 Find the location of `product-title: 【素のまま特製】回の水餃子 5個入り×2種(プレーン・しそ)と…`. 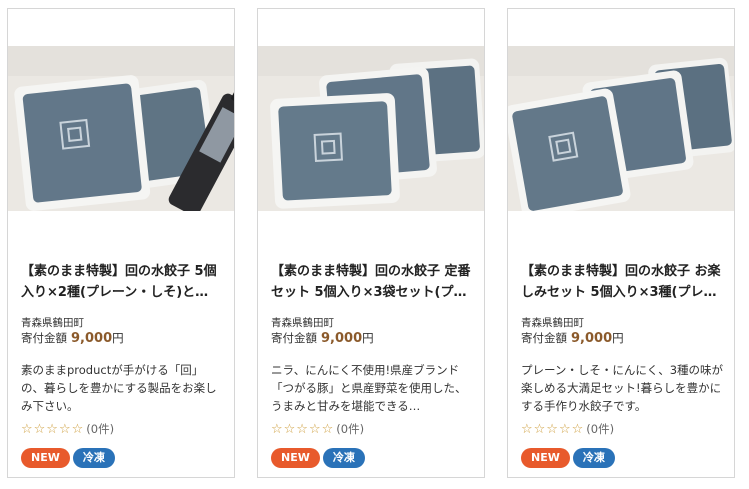

product-title: 【素のまま特製】回の水餃子 5個入り×2種(プレーン・しそ)と… is located at coordinates (122, 282).